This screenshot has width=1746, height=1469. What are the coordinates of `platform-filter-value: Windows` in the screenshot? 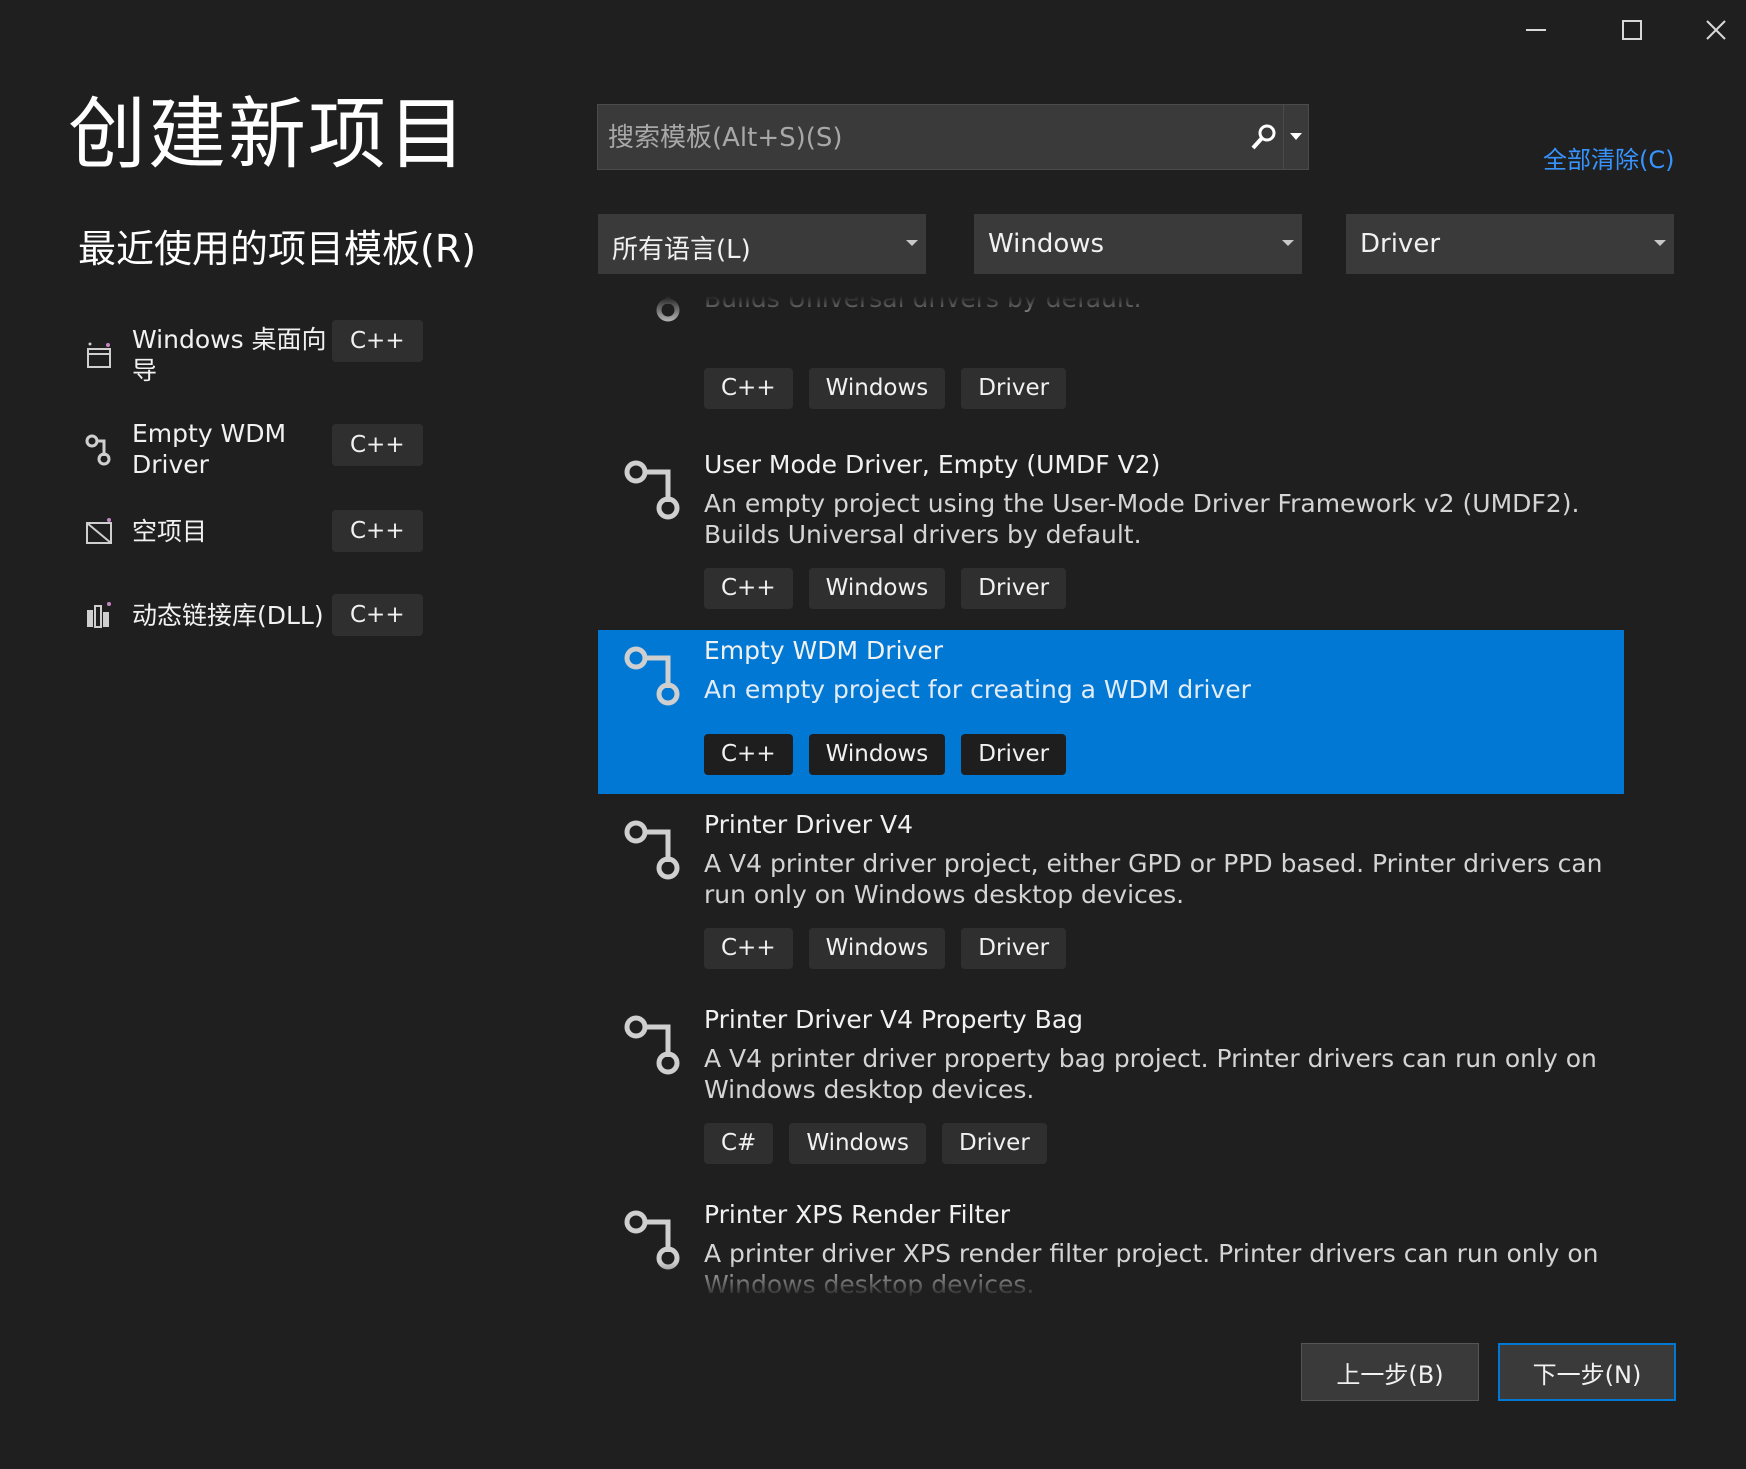 It's located at (1046, 244).